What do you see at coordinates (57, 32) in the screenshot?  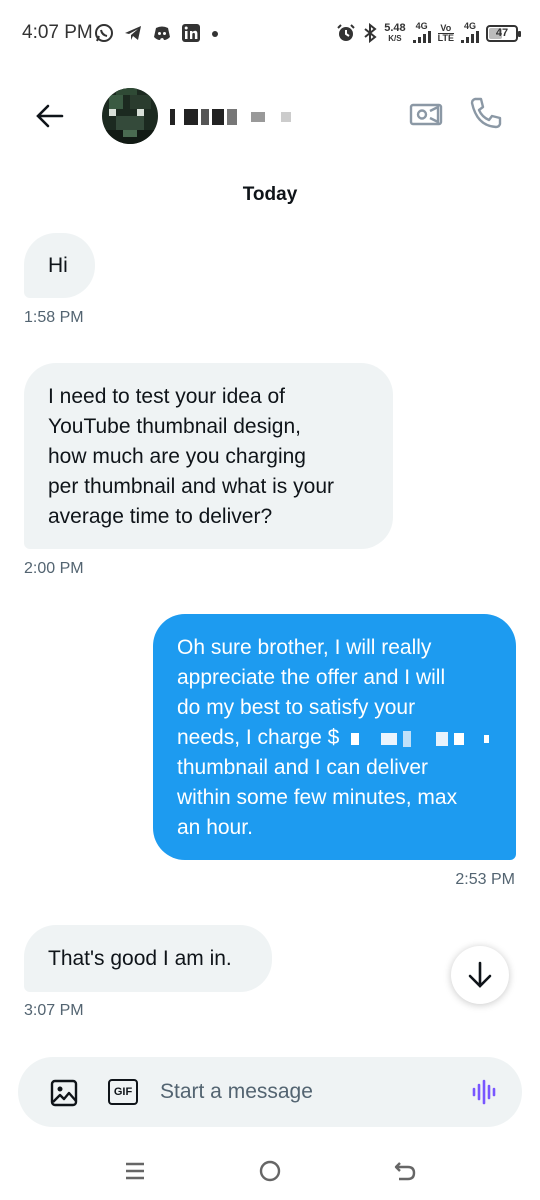 I see `status-time: 4:07 PM` at bounding box center [57, 32].